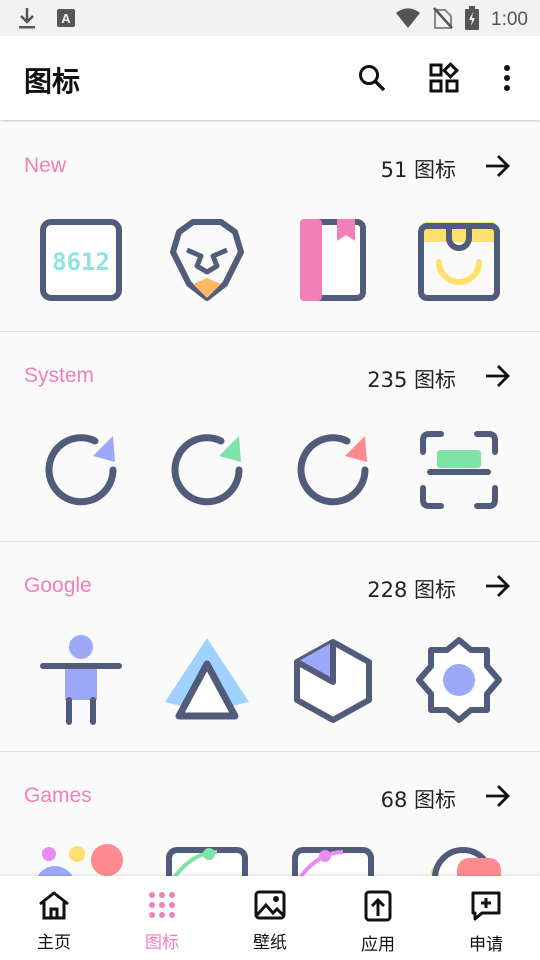  I want to click on nav-request: 申请, so click(486, 918).